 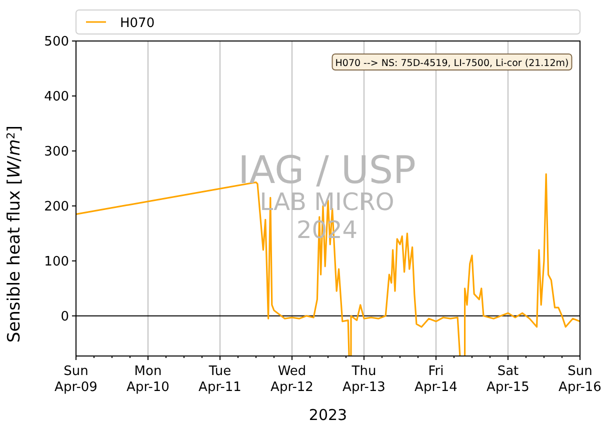 I want to click on annotation: H070 --> NS: 75D-4519, LI-7500, Li-cor (21.12m), so click(x=452, y=63).